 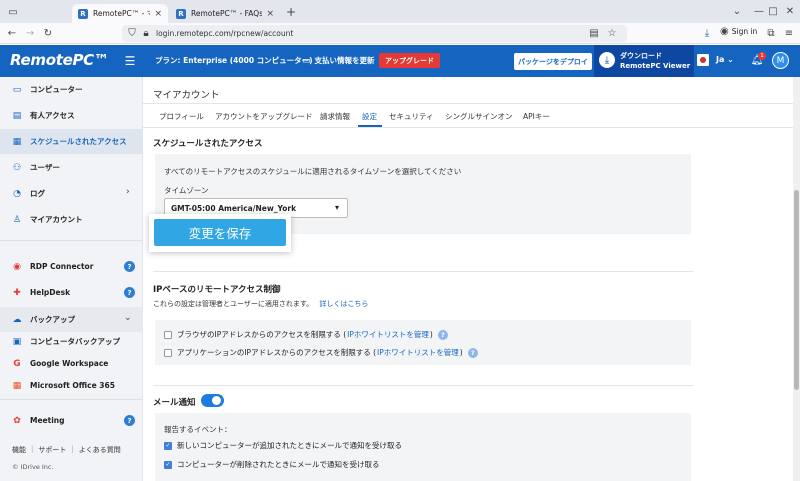 I want to click on upgrade-button: アップグレード, so click(x=409, y=60).